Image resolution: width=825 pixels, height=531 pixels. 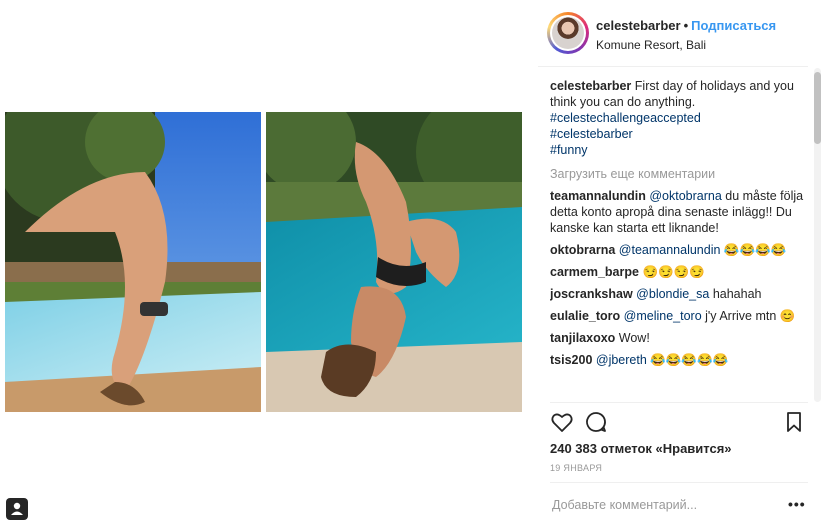 I want to click on comment-mention: @blondie_sa, so click(x=672, y=294).